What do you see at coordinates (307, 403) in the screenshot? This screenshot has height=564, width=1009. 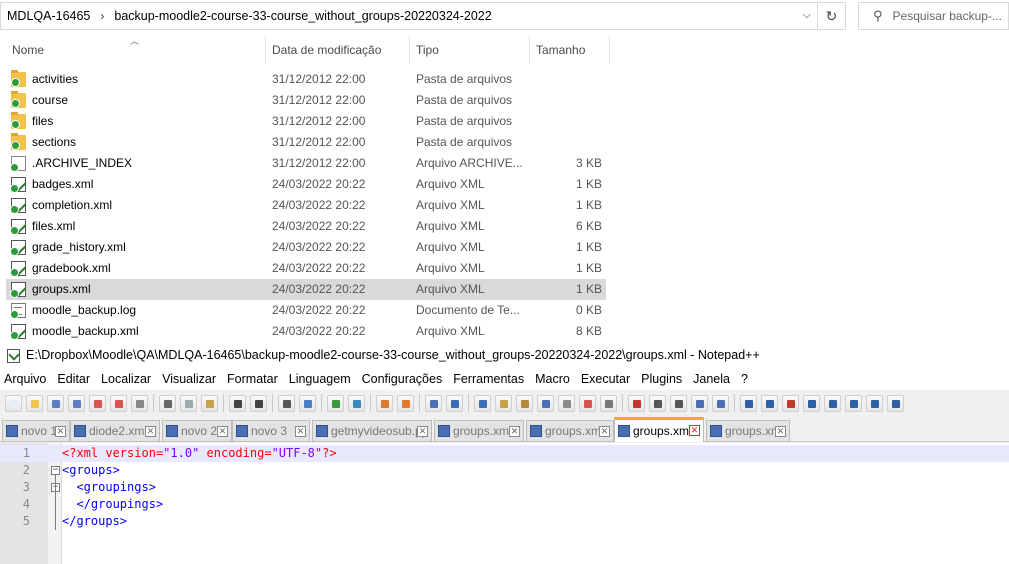 I see `replace-icon` at bounding box center [307, 403].